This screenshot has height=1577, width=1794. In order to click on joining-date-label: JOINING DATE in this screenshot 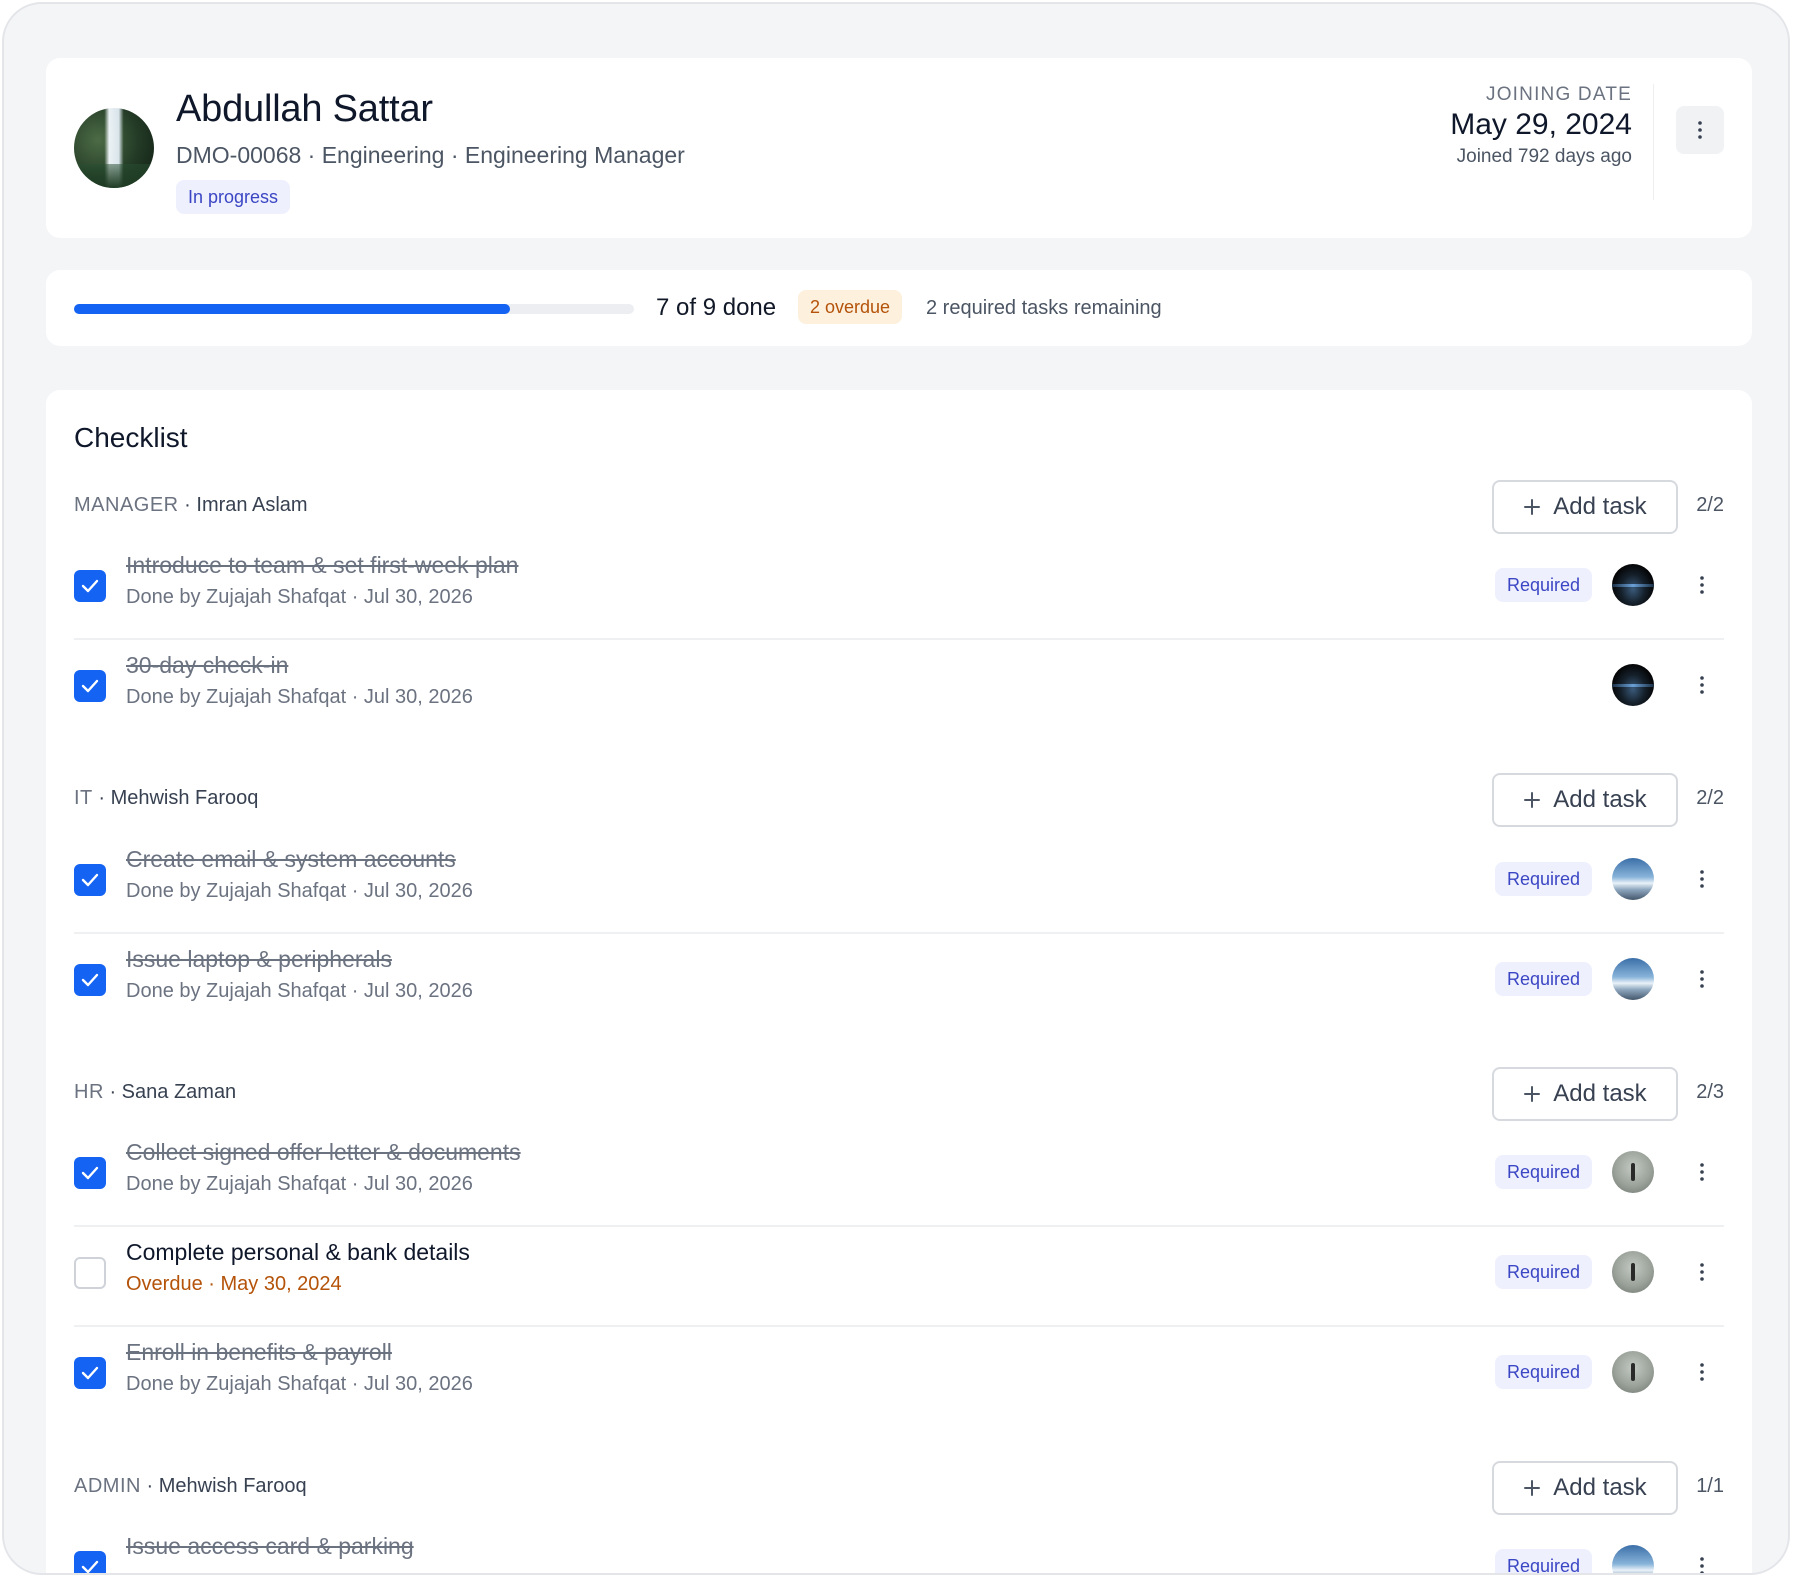, I will do `click(1559, 94)`.